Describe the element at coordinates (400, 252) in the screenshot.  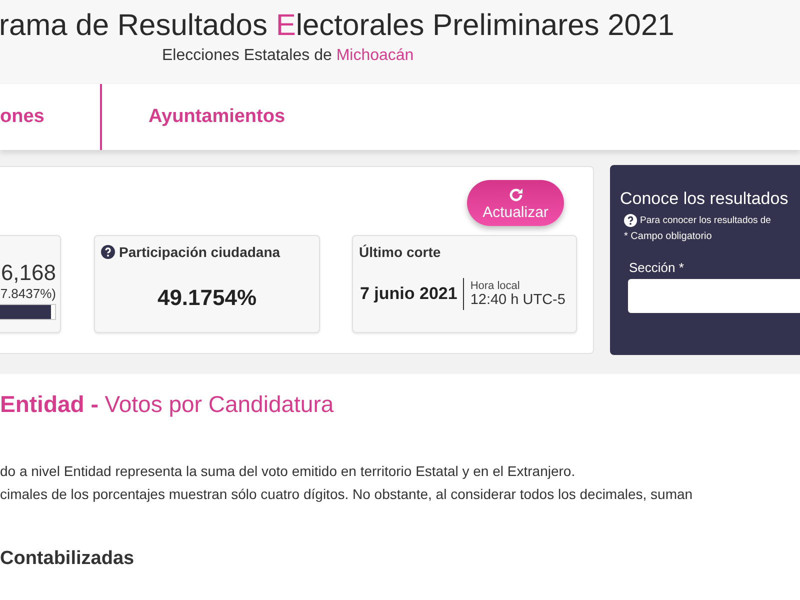
I see `card-title: Último corte` at that location.